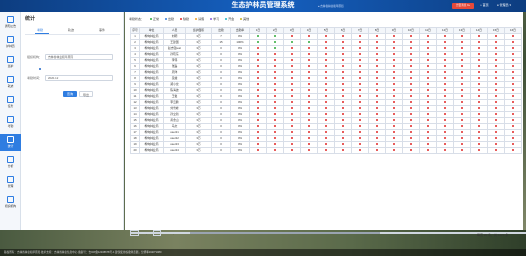  I want to click on home-link: ⌂ 首页, so click(484, 5).